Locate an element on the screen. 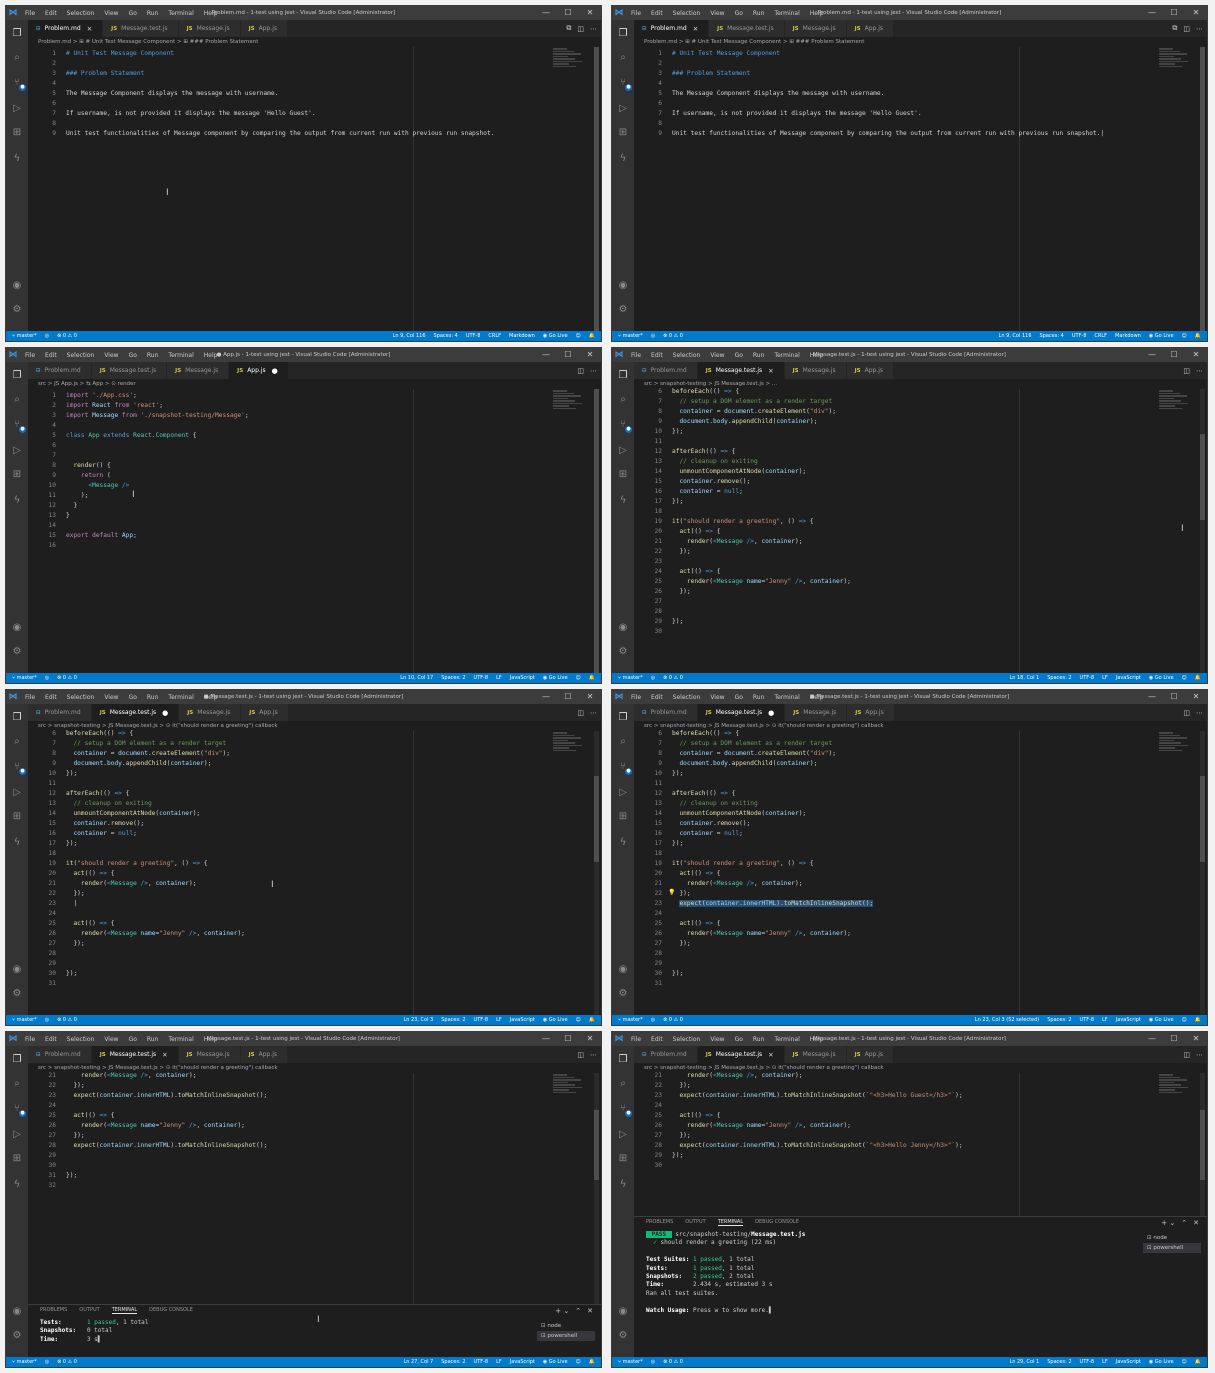  panel-tab-problems: PROBLEMS is located at coordinates (659, 1222).